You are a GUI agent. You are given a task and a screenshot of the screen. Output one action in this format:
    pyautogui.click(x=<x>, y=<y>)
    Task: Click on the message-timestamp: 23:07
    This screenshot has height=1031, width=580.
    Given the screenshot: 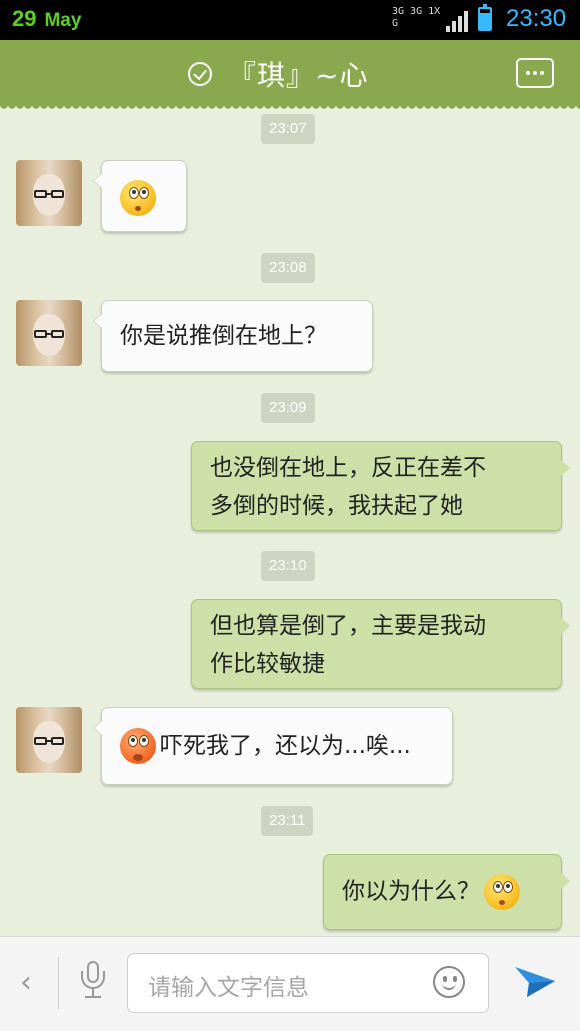 What is the action you would take?
    pyautogui.click(x=288, y=129)
    